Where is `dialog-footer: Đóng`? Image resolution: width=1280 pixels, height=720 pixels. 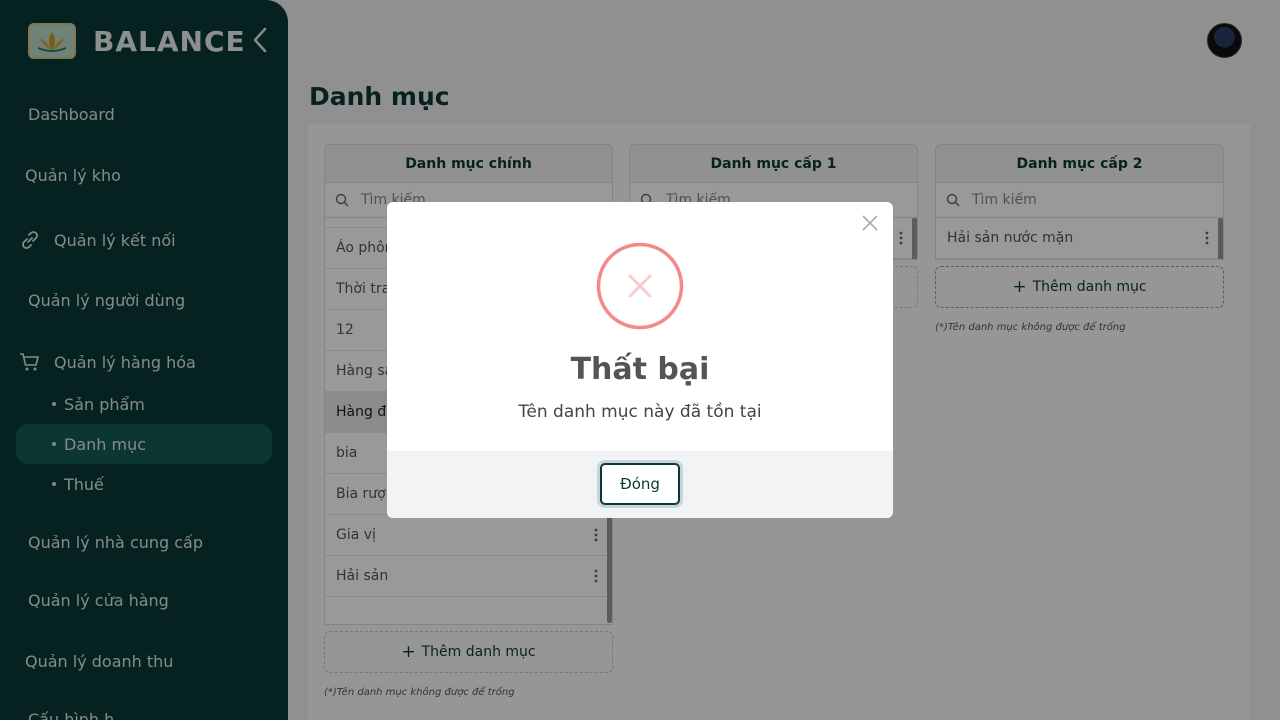 dialog-footer: Đóng is located at coordinates (640, 484).